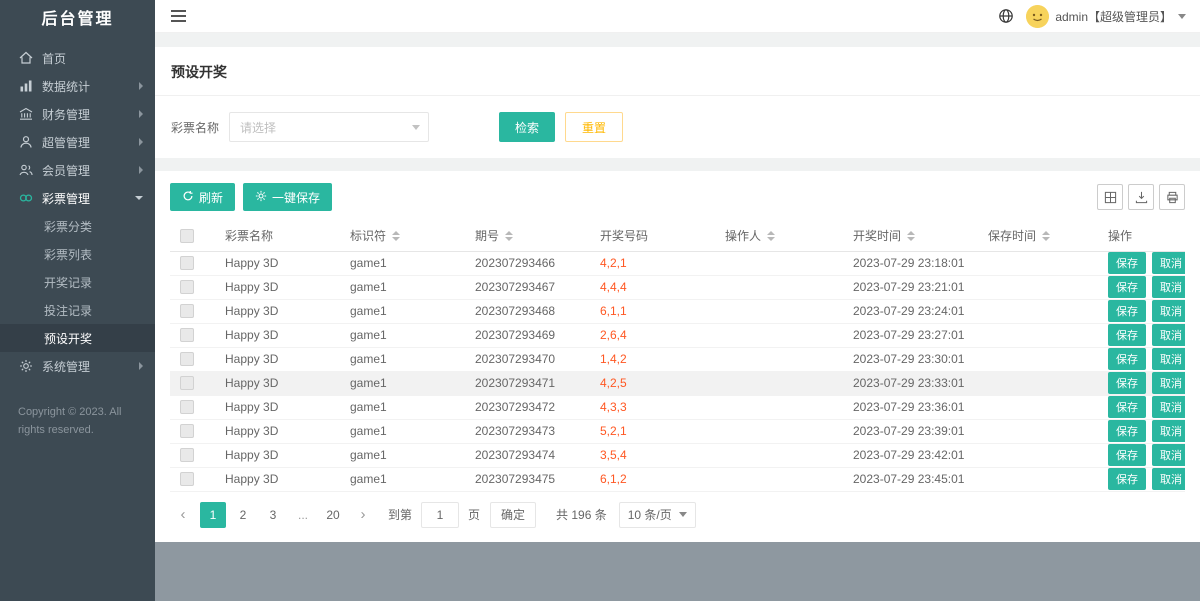  Describe the element at coordinates (183, 515) in the screenshot. I see `prev-page-button: ‹` at that location.